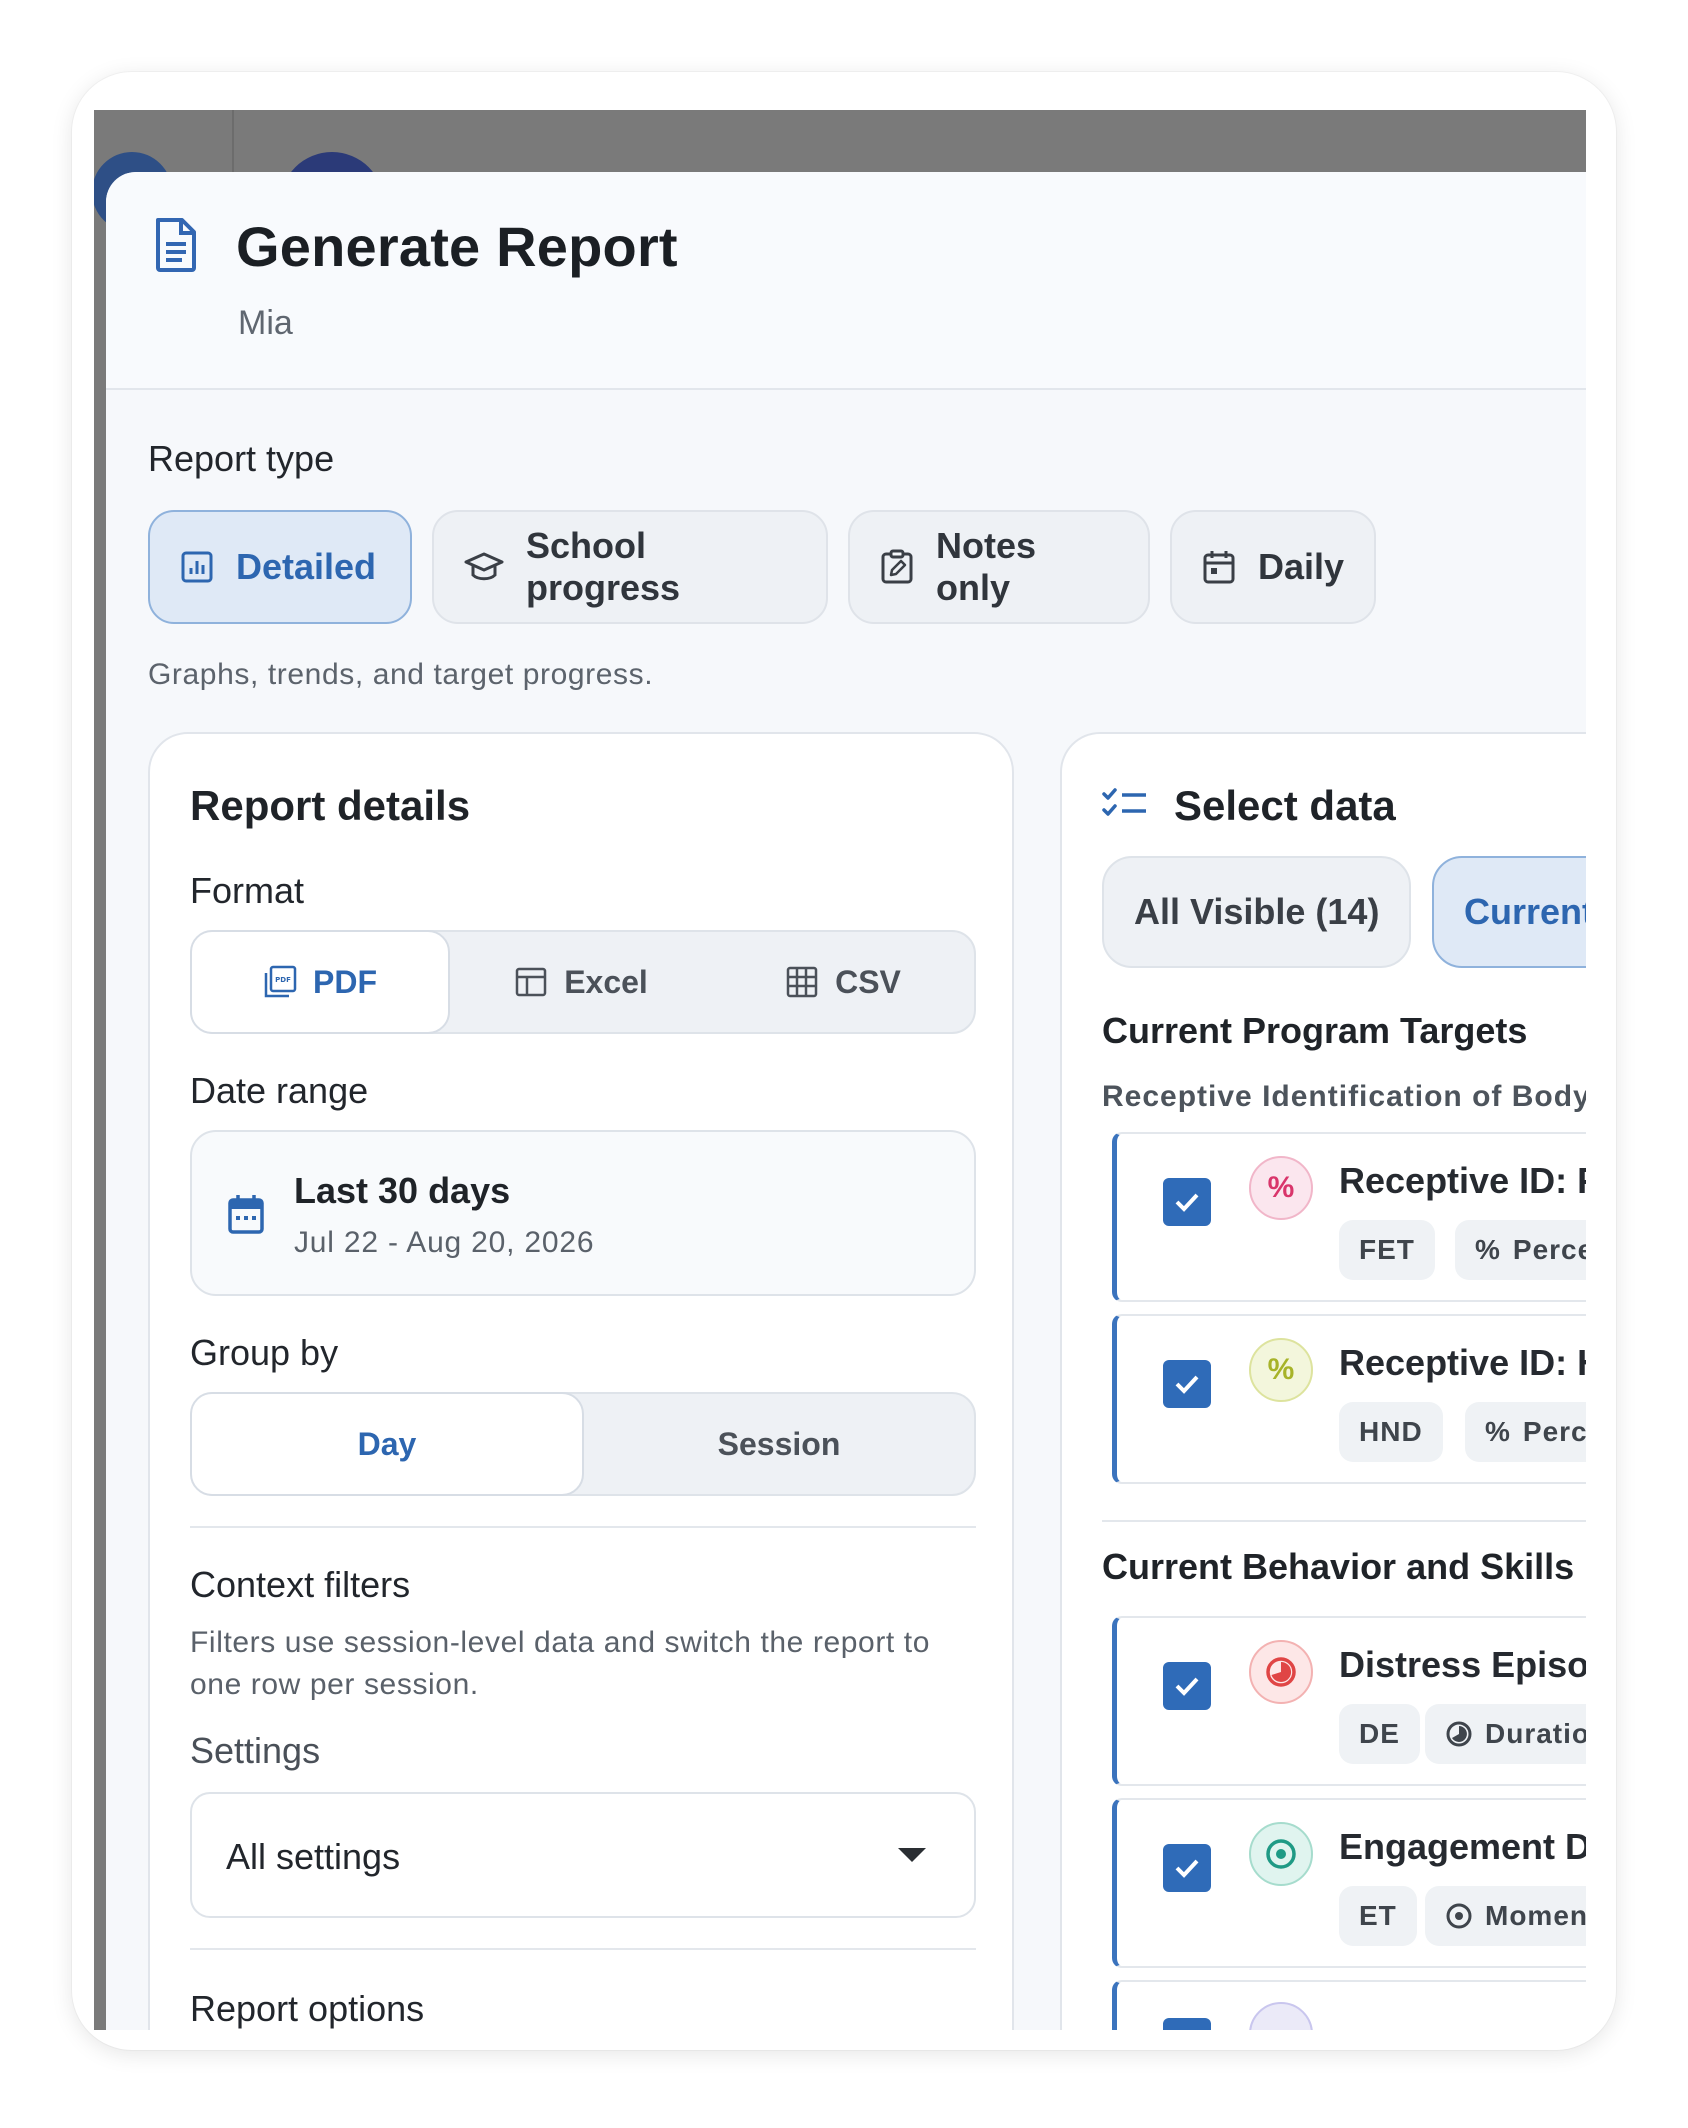 The width and height of the screenshot is (1688, 2128). Describe the element at coordinates (197, 567) in the screenshot. I see `bar-chart-icon` at that location.